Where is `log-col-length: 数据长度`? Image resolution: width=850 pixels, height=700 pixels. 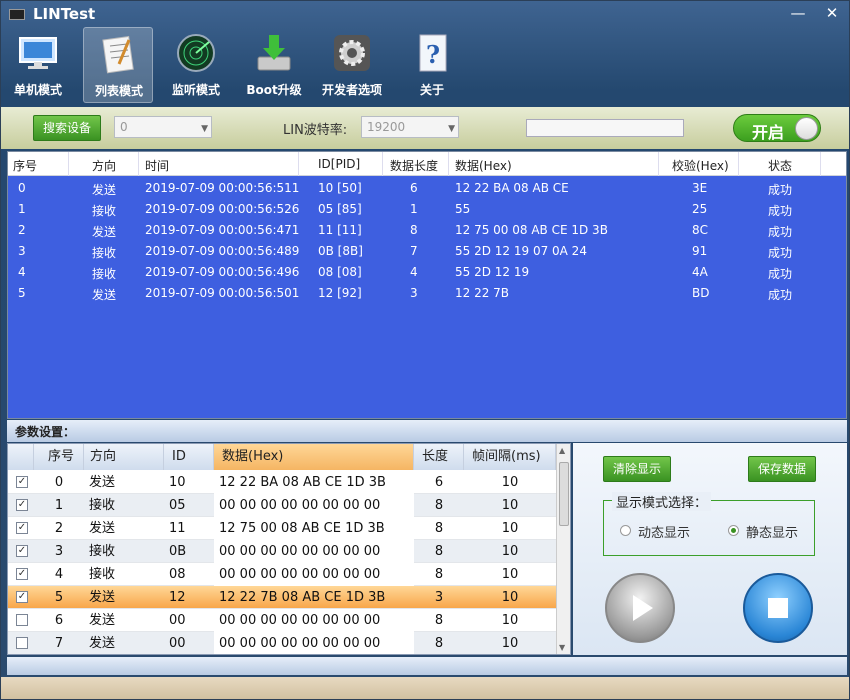
log-col-length: 数据长度 is located at coordinates (414, 166).